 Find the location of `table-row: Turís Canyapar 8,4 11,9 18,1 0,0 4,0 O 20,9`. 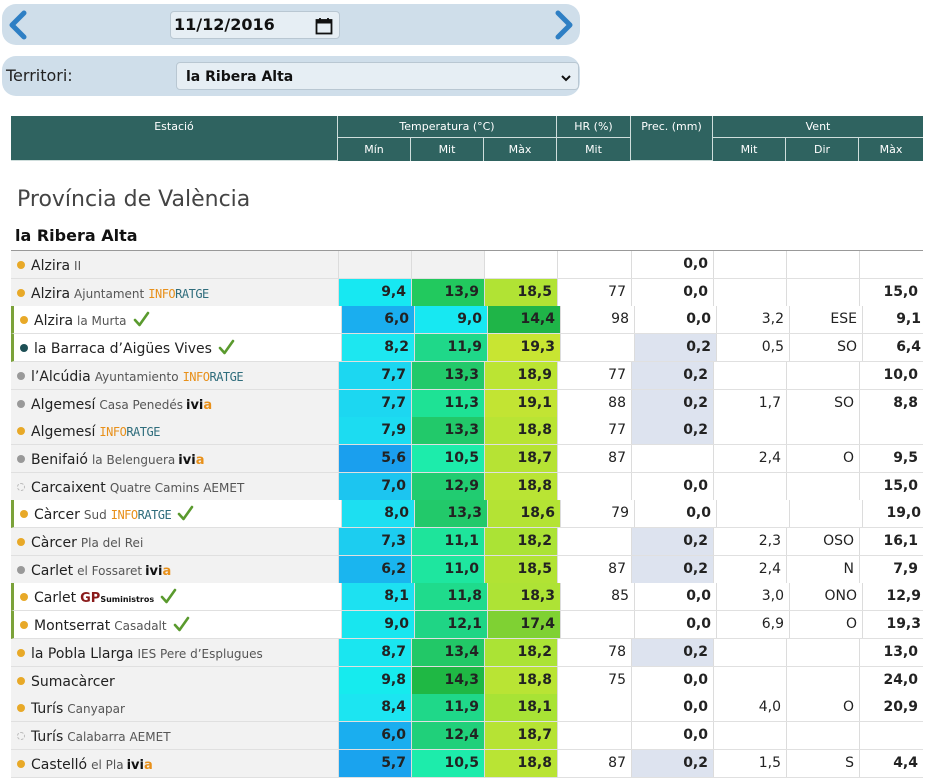

table-row: Turís Canyapar 8,4 11,9 18,1 0,0 4,0 O 20,9 is located at coordinates (467, 708).